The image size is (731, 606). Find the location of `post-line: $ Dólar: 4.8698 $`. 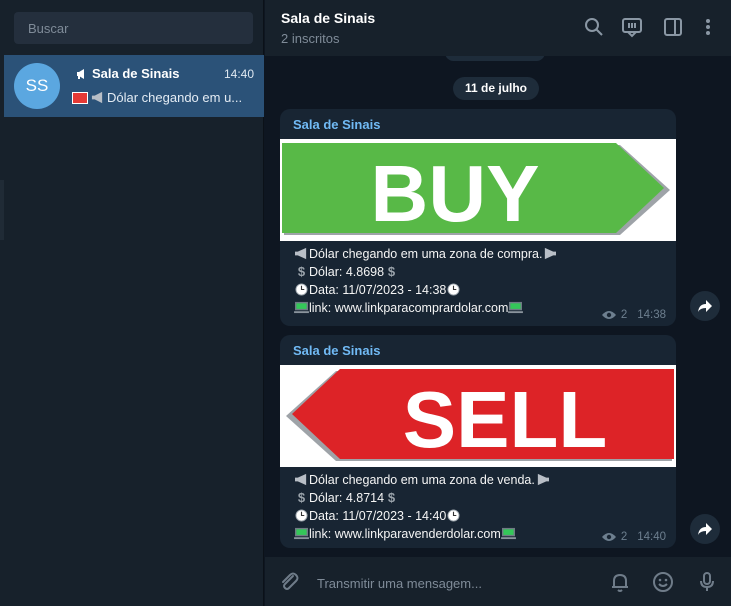

post-line: $ Dólar: 4.8698 $ is located at coordinates (425, 272).